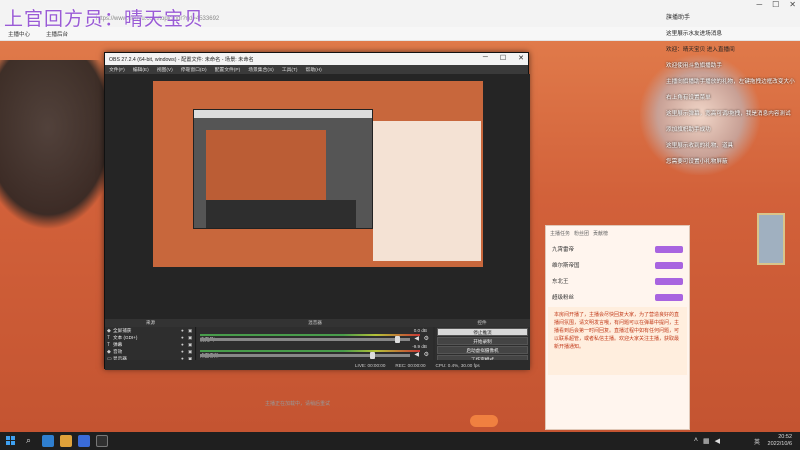  Describe the element at coordinates (484, 421) in the screenshot. I see `action-button` at that location.